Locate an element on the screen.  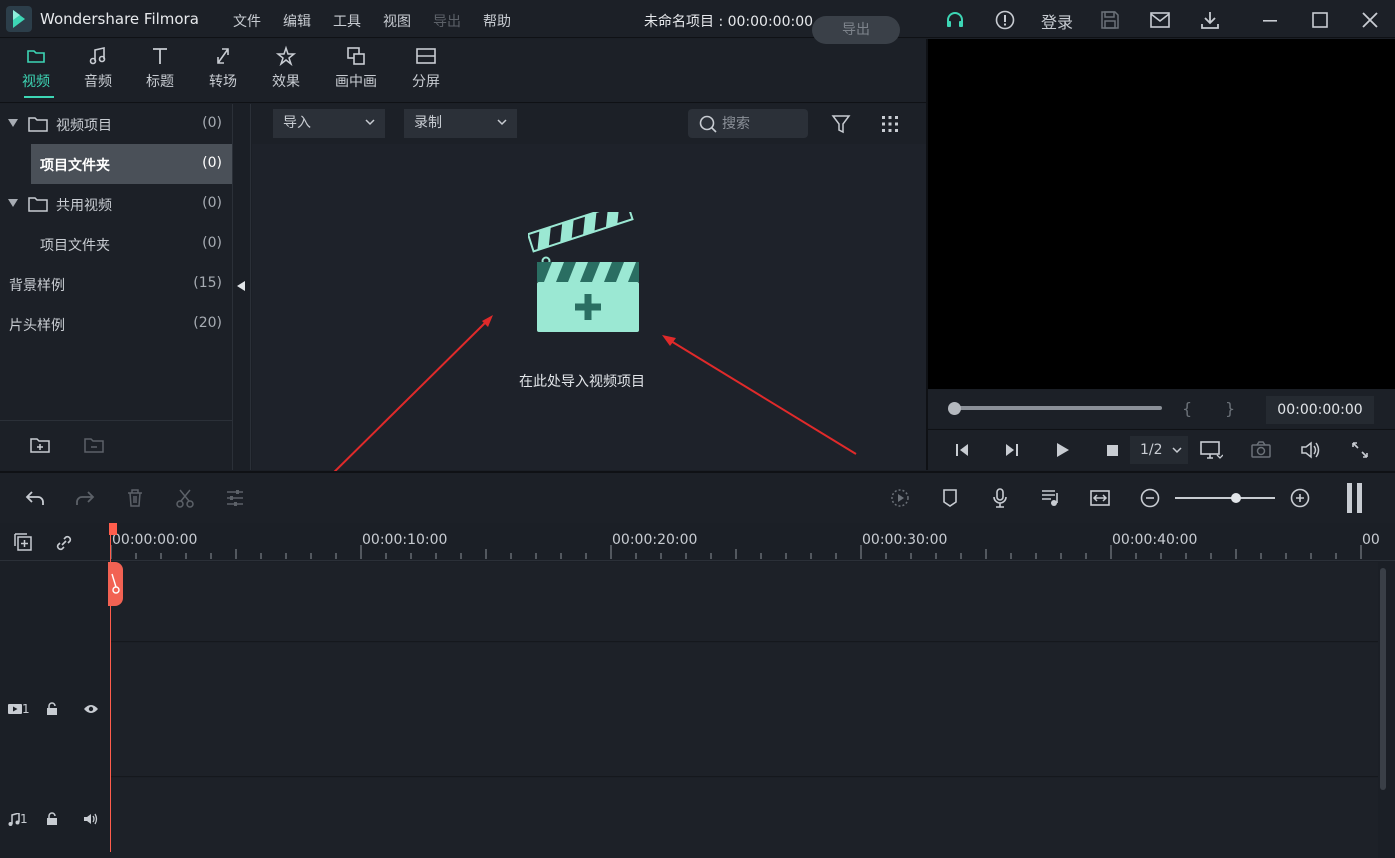
track-empty-top is located at coordinates (744, 602).